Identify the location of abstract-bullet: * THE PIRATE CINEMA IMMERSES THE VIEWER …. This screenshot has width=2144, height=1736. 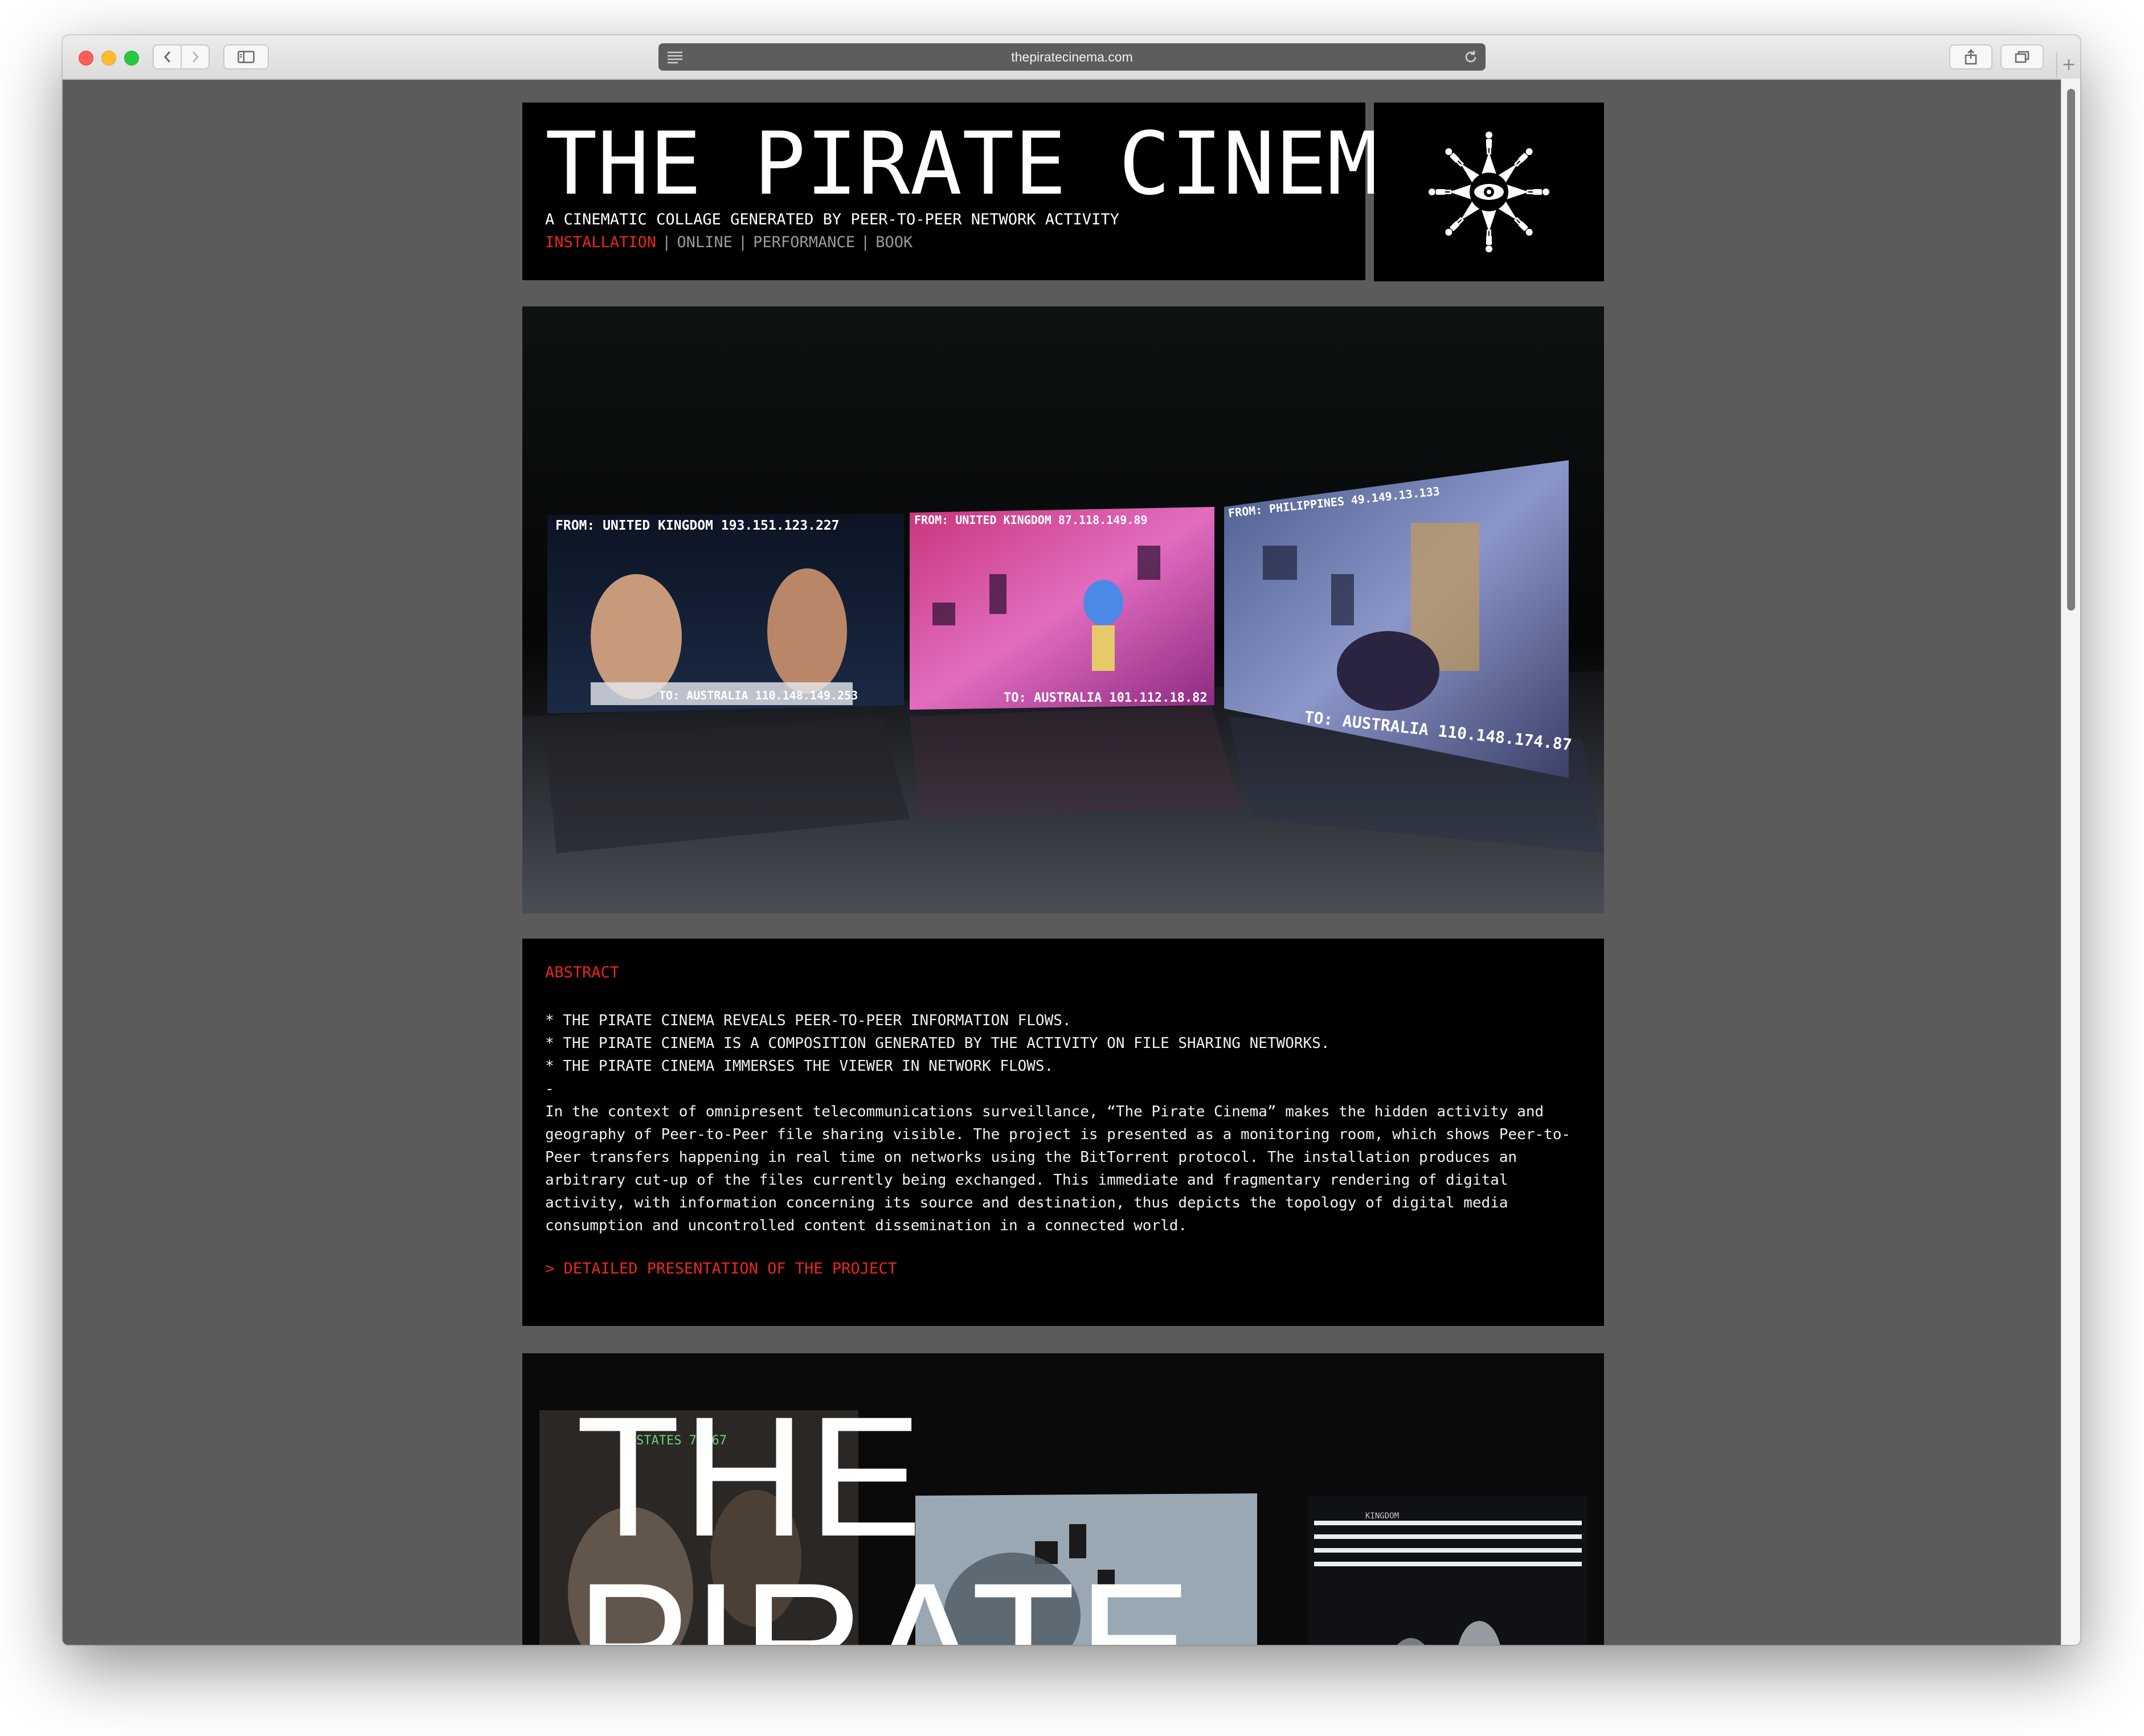
(799, 1066).